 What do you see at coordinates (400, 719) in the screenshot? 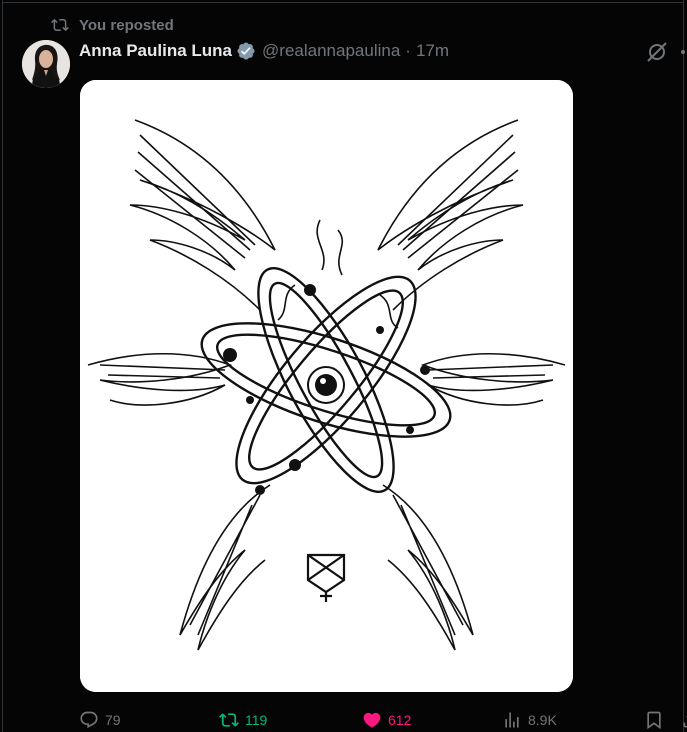
I see `like-count: 612` at bounding box center [400, 719].